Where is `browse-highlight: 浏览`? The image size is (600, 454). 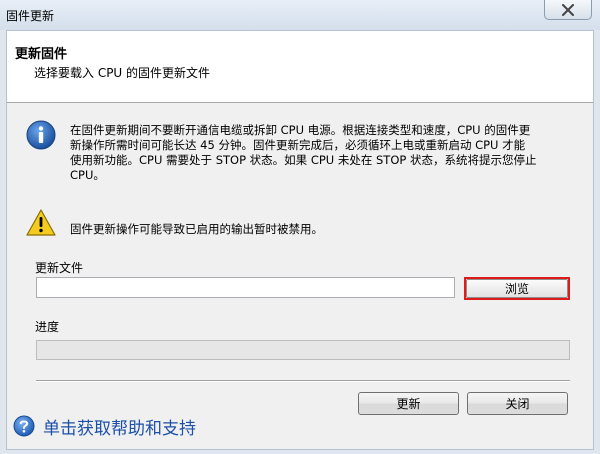 browse-highlight: 浏览 is located at coordinates (517, 288).